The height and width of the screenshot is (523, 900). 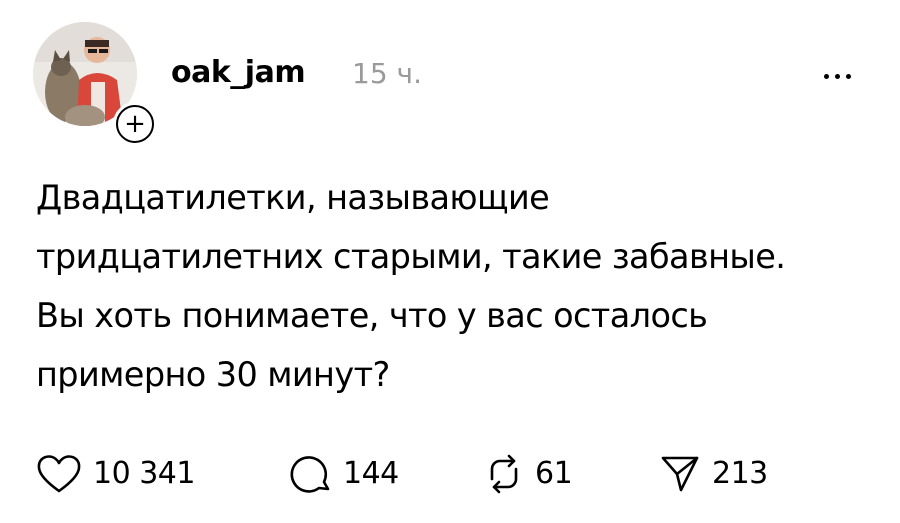 What do you see at coordinates (554, 473) in the screenshot?
I see `repost-count: 61` at bounding box center [554, 473].